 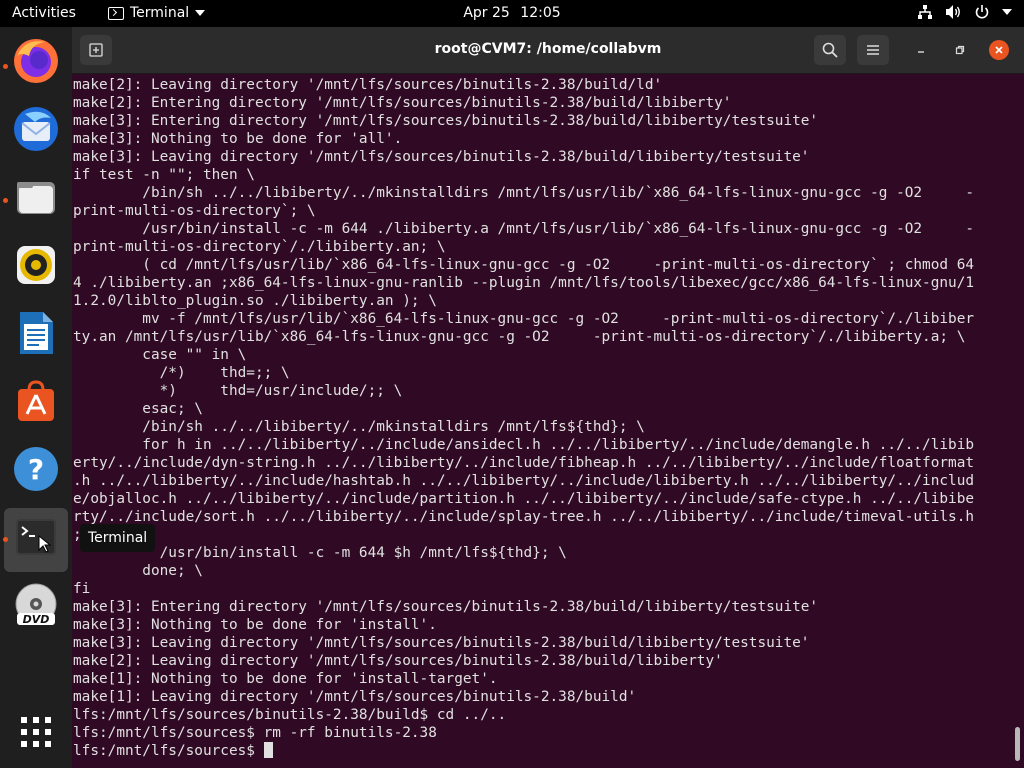 I want to click on dock-help: ?, so click(x=36, y=472).